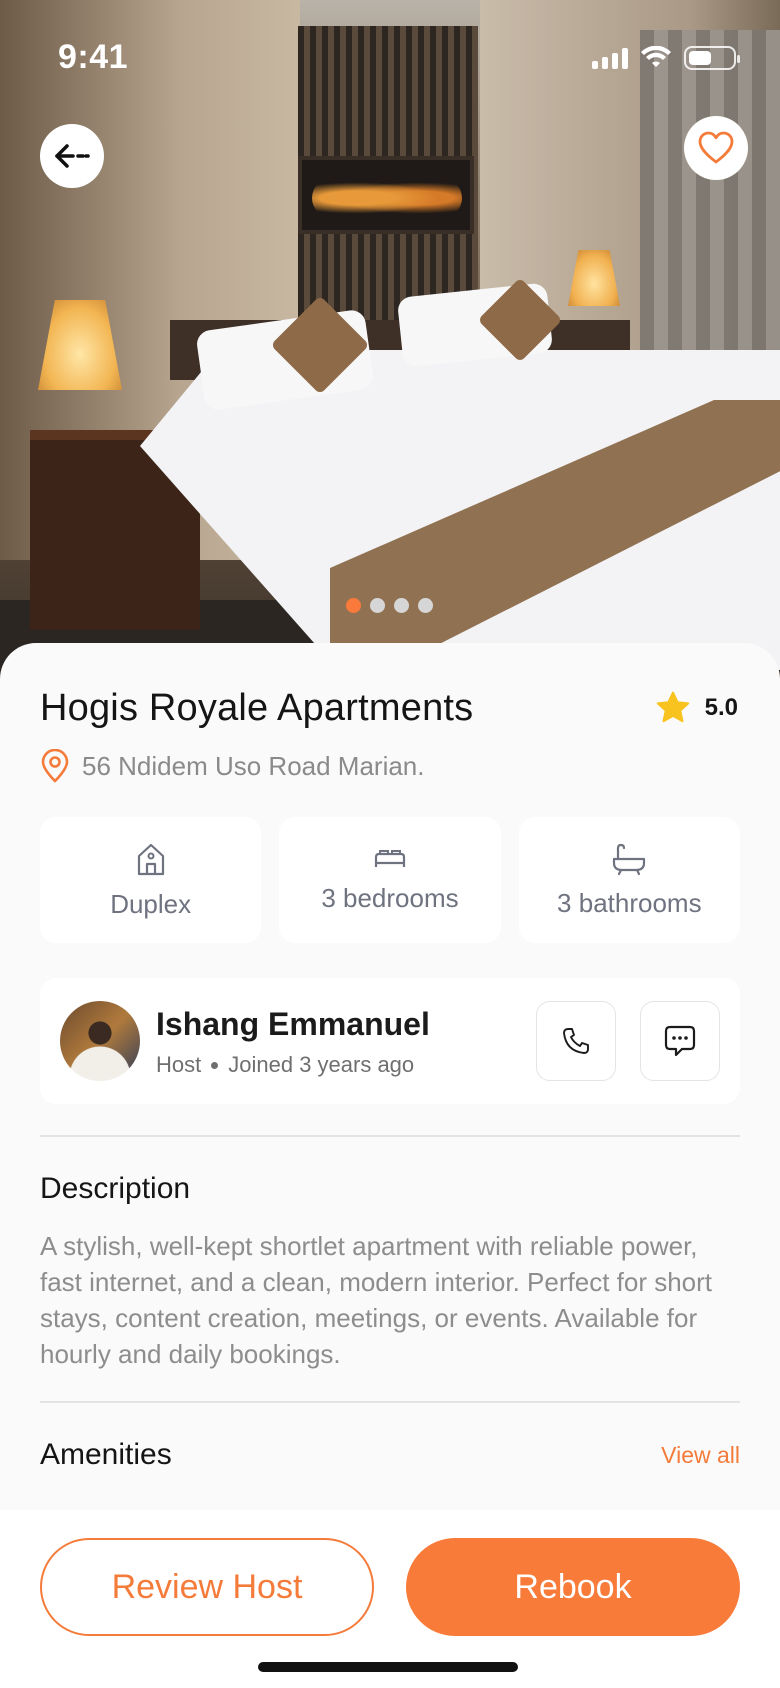  I want to click on arrow-left-icon, so click(72, 156).